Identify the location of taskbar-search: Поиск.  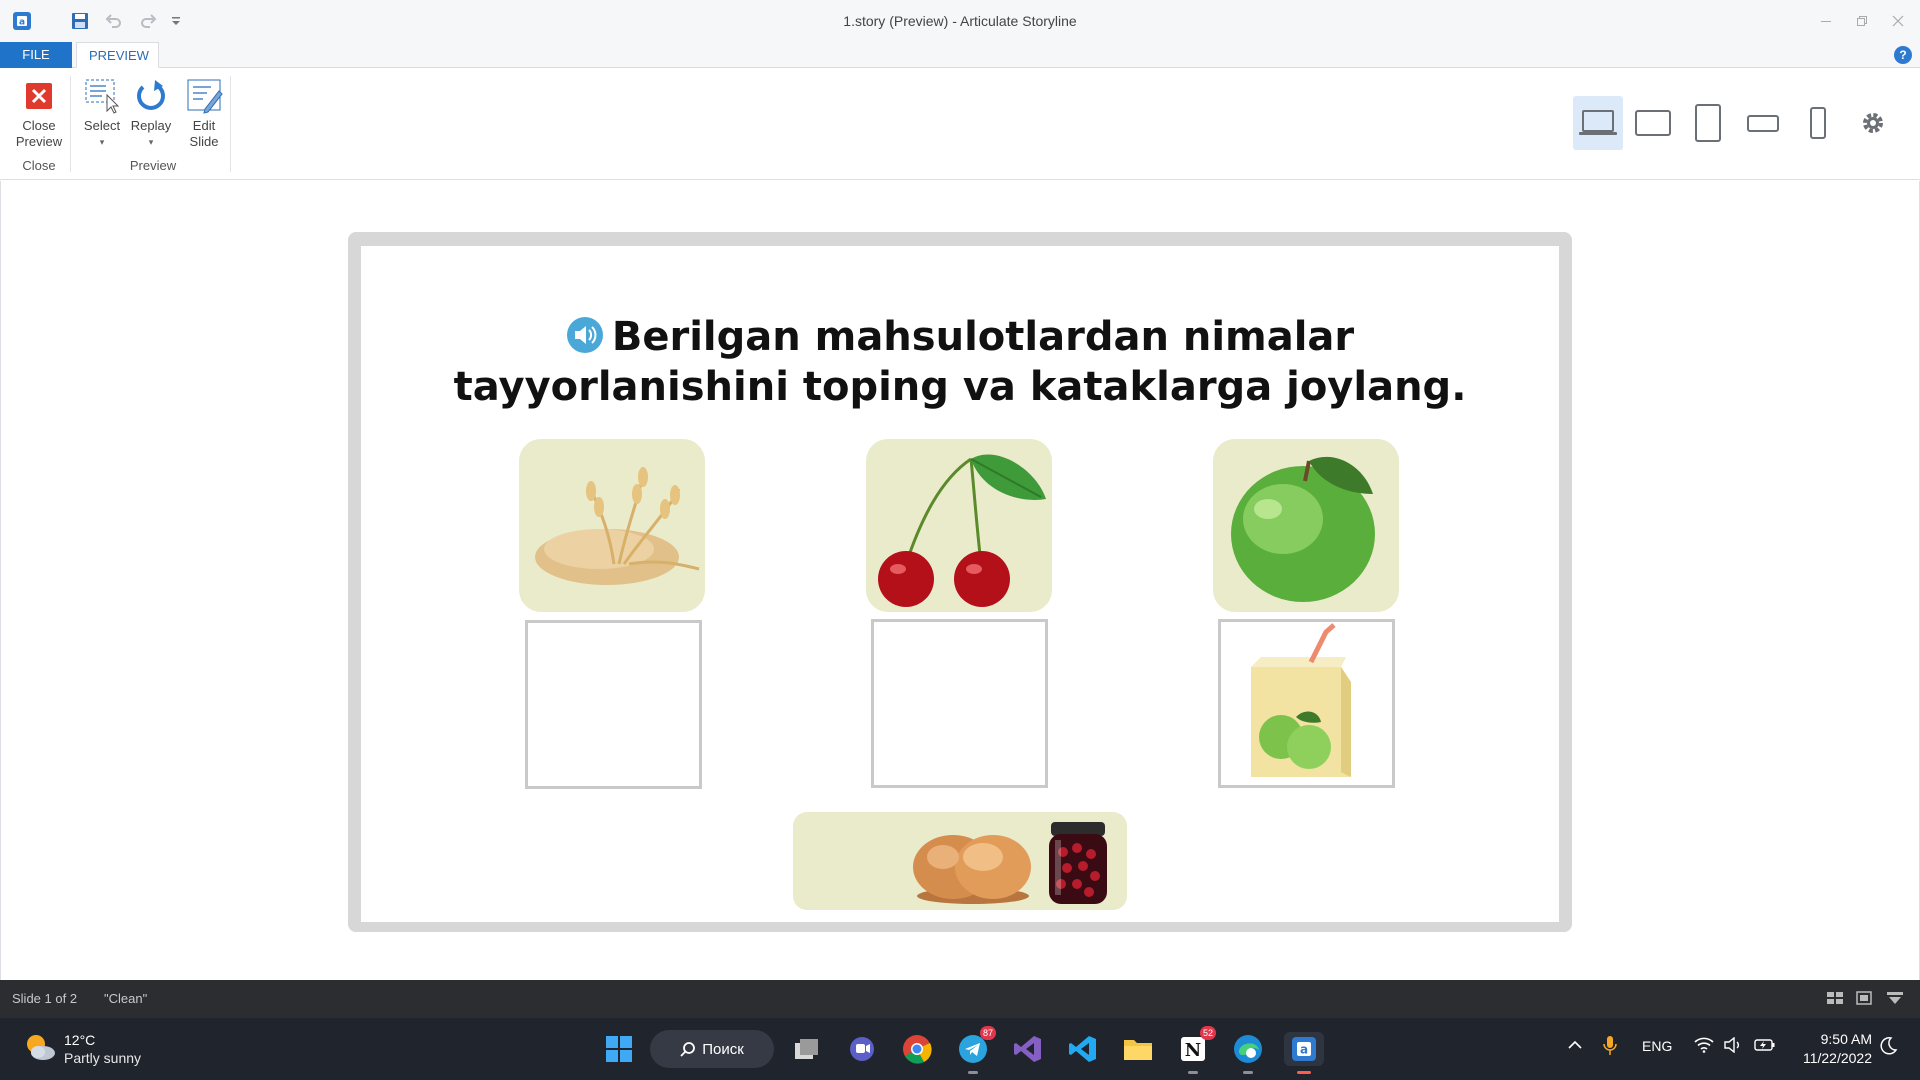
(712, 1049).